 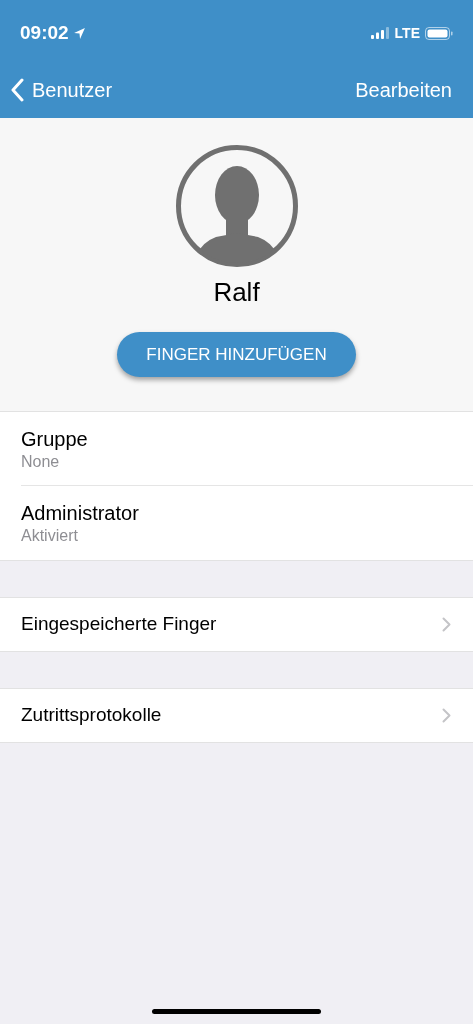 What do you see at coordinates (41, 461) in the screenshot?
I see `field-value: None` at bounding box center [41, 461].